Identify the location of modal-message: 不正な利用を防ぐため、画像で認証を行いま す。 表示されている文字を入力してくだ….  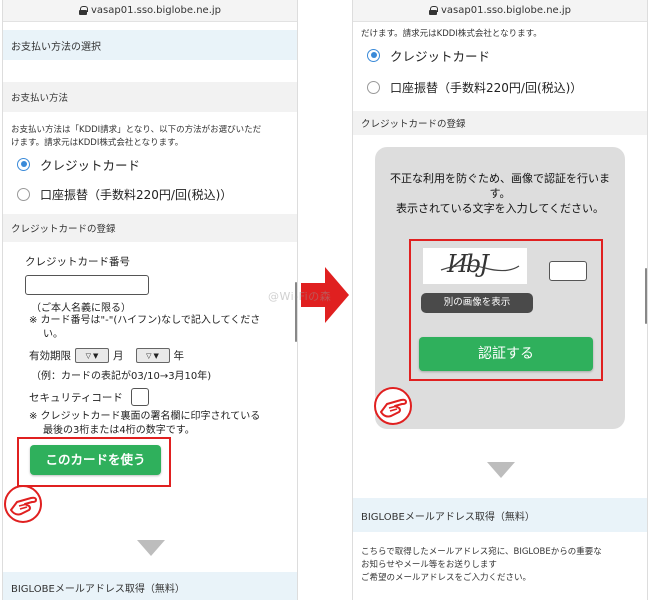
(500, 193).